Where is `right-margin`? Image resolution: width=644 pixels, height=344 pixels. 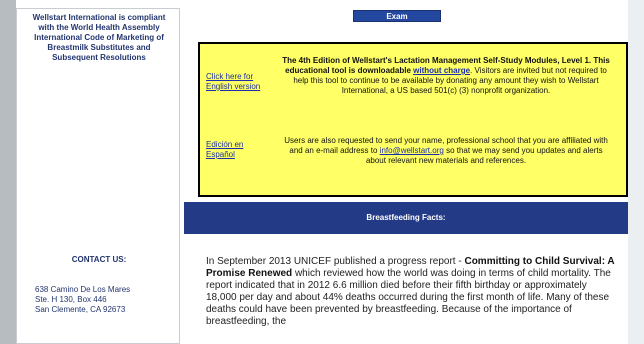
right-margin is located at coordinates (636, 172).